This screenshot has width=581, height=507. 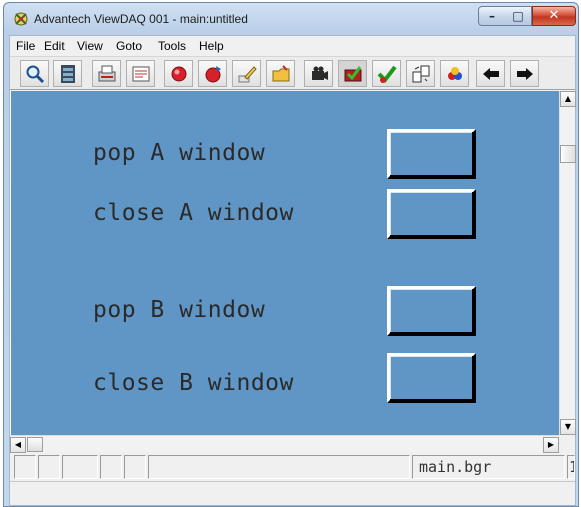 I want to click on pop-b-button, so click(x=431, y=311).